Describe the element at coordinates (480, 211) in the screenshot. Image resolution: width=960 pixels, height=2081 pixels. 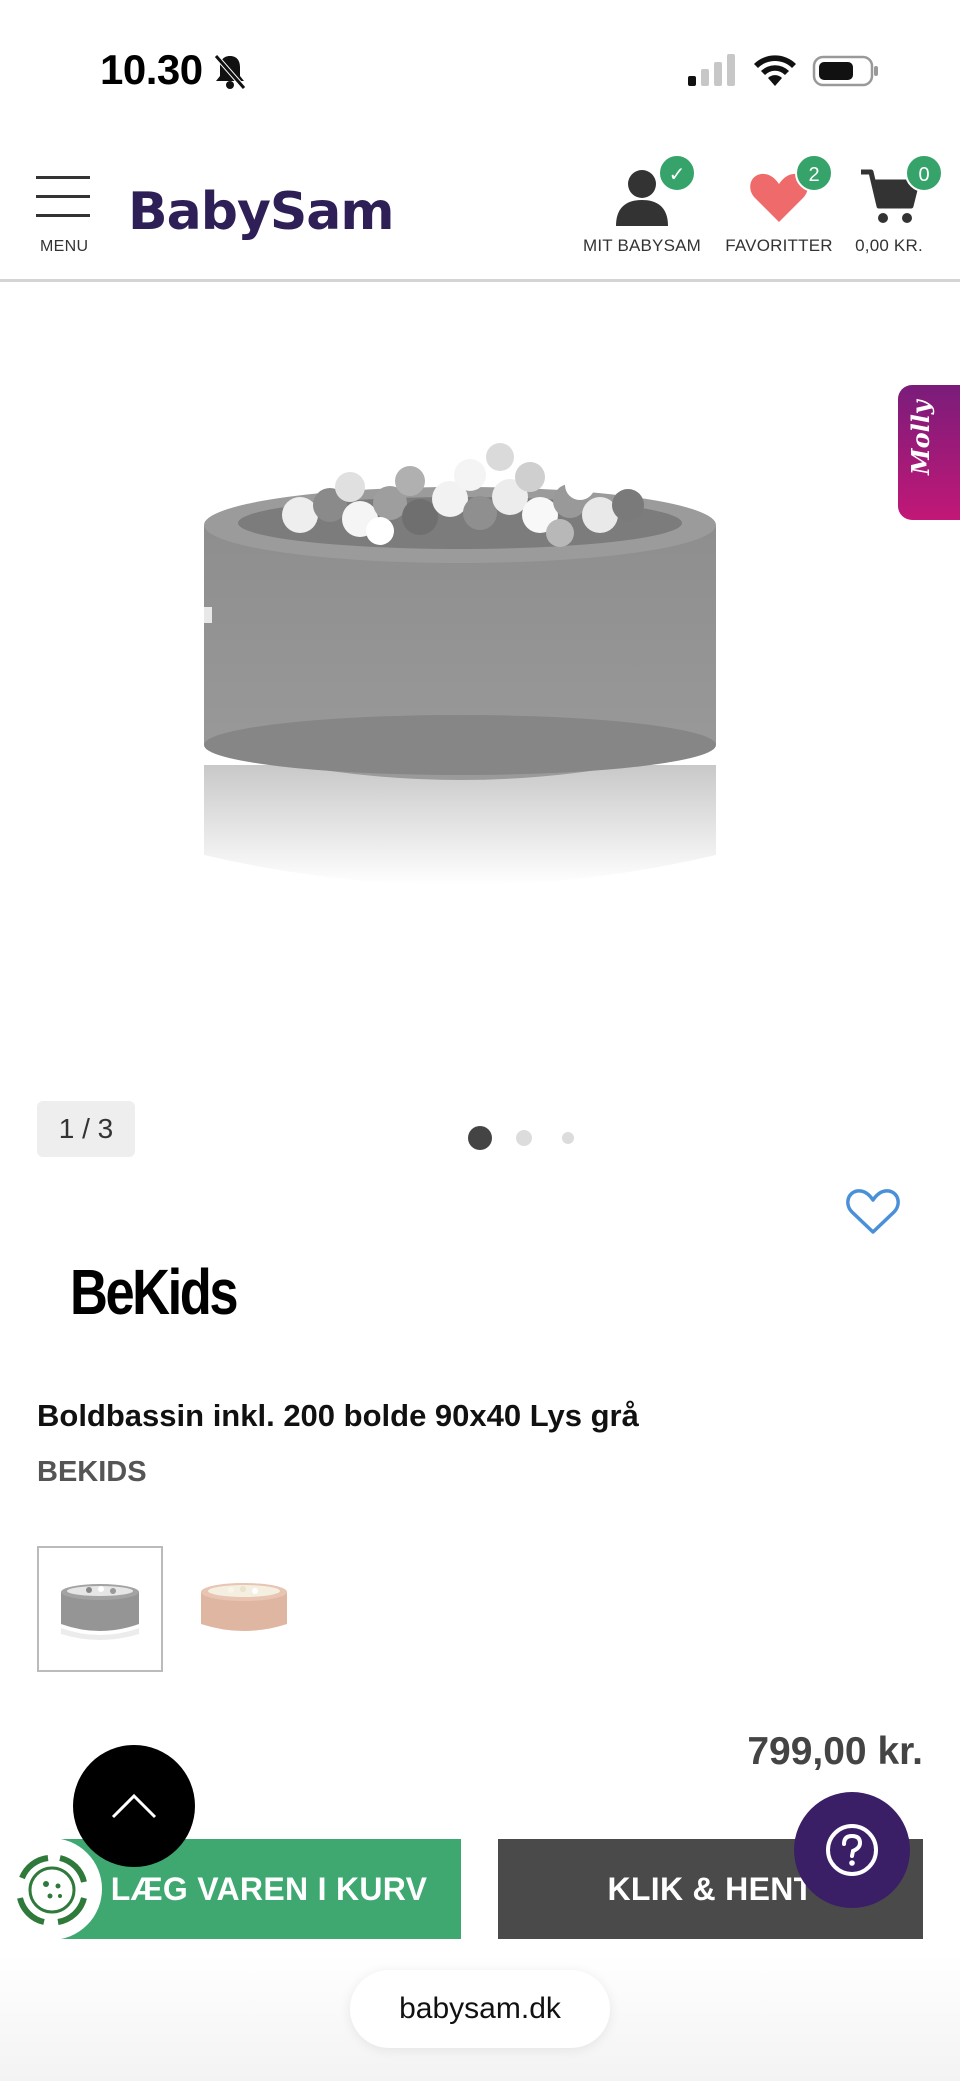
I see `site-header: MENU BabySam ✓ MIT BABYSAM 2 FAVORITTER` at that location.